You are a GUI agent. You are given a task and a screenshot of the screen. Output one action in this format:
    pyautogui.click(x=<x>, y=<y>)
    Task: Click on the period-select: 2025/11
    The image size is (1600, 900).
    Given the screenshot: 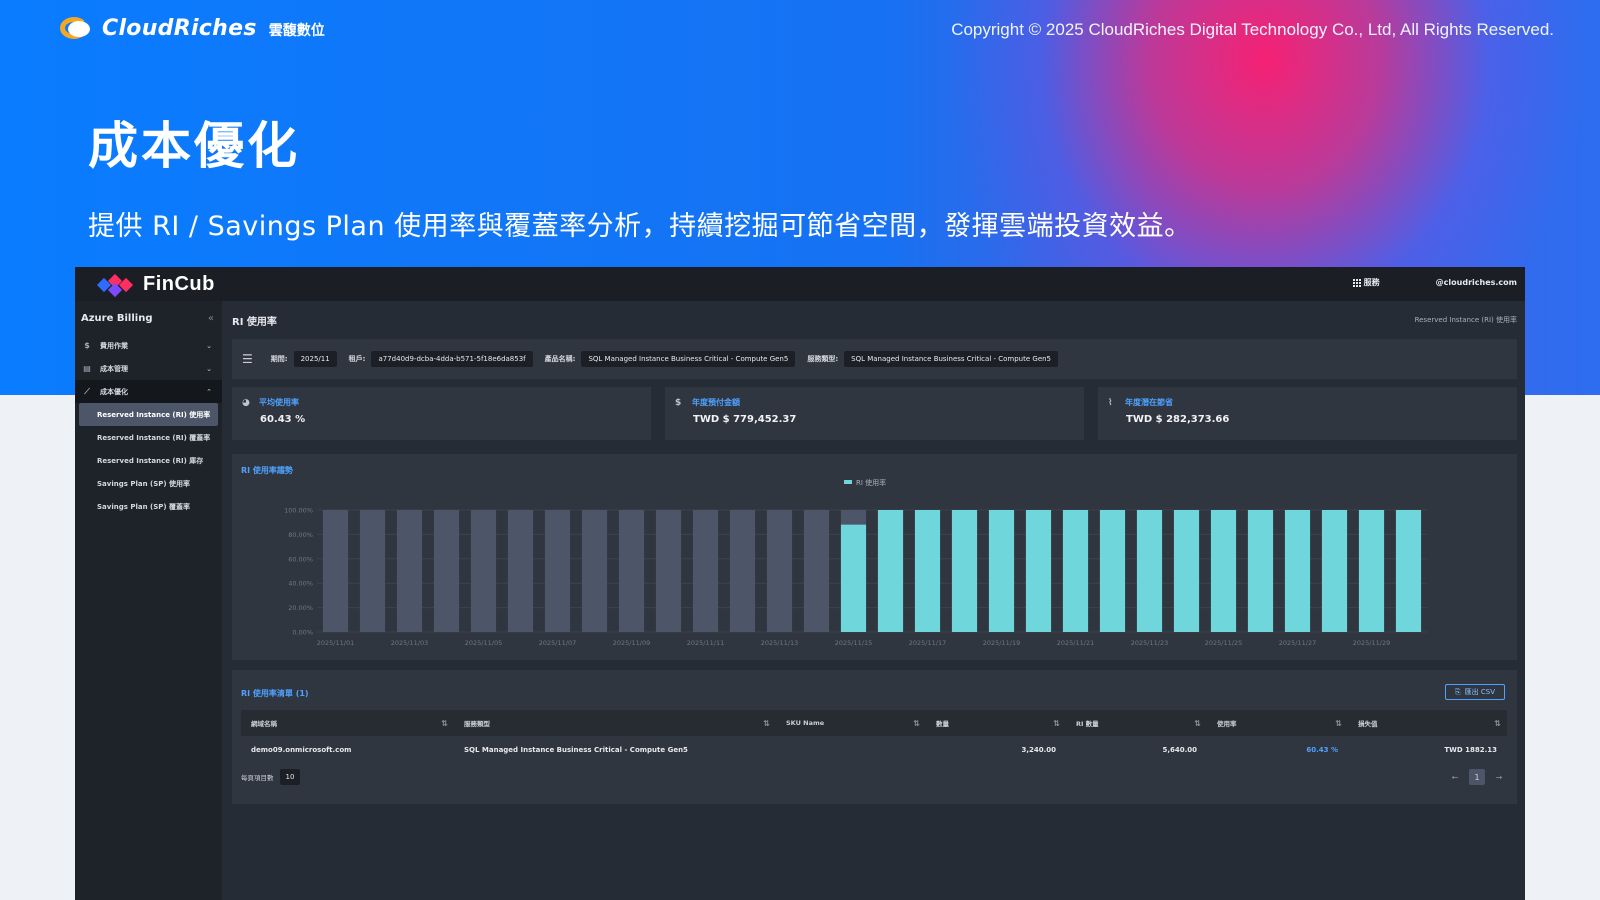 What is the action you would take?
    pyautogui.click(x=315, y=359)
    